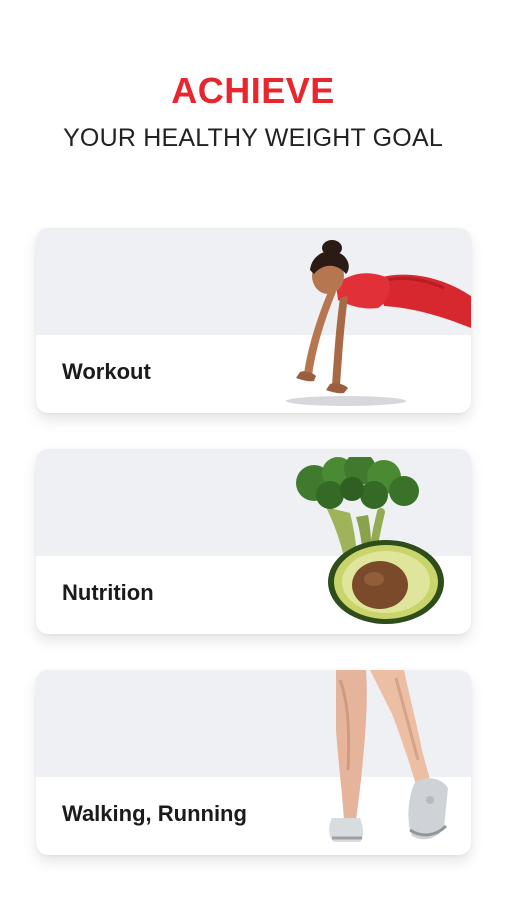 This screenshot has height=900, width=506. Describe the element at coordinates (253, 138) in the screenshot. I see `page-subtitle: YOUR HEALTHY WEIGHT GOAL` at that location.